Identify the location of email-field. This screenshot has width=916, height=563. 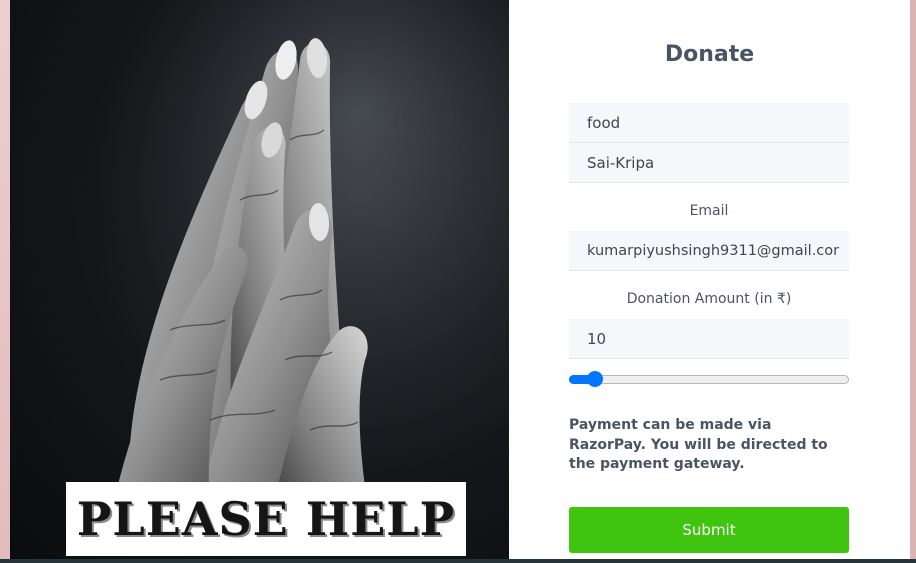
(709, 251).